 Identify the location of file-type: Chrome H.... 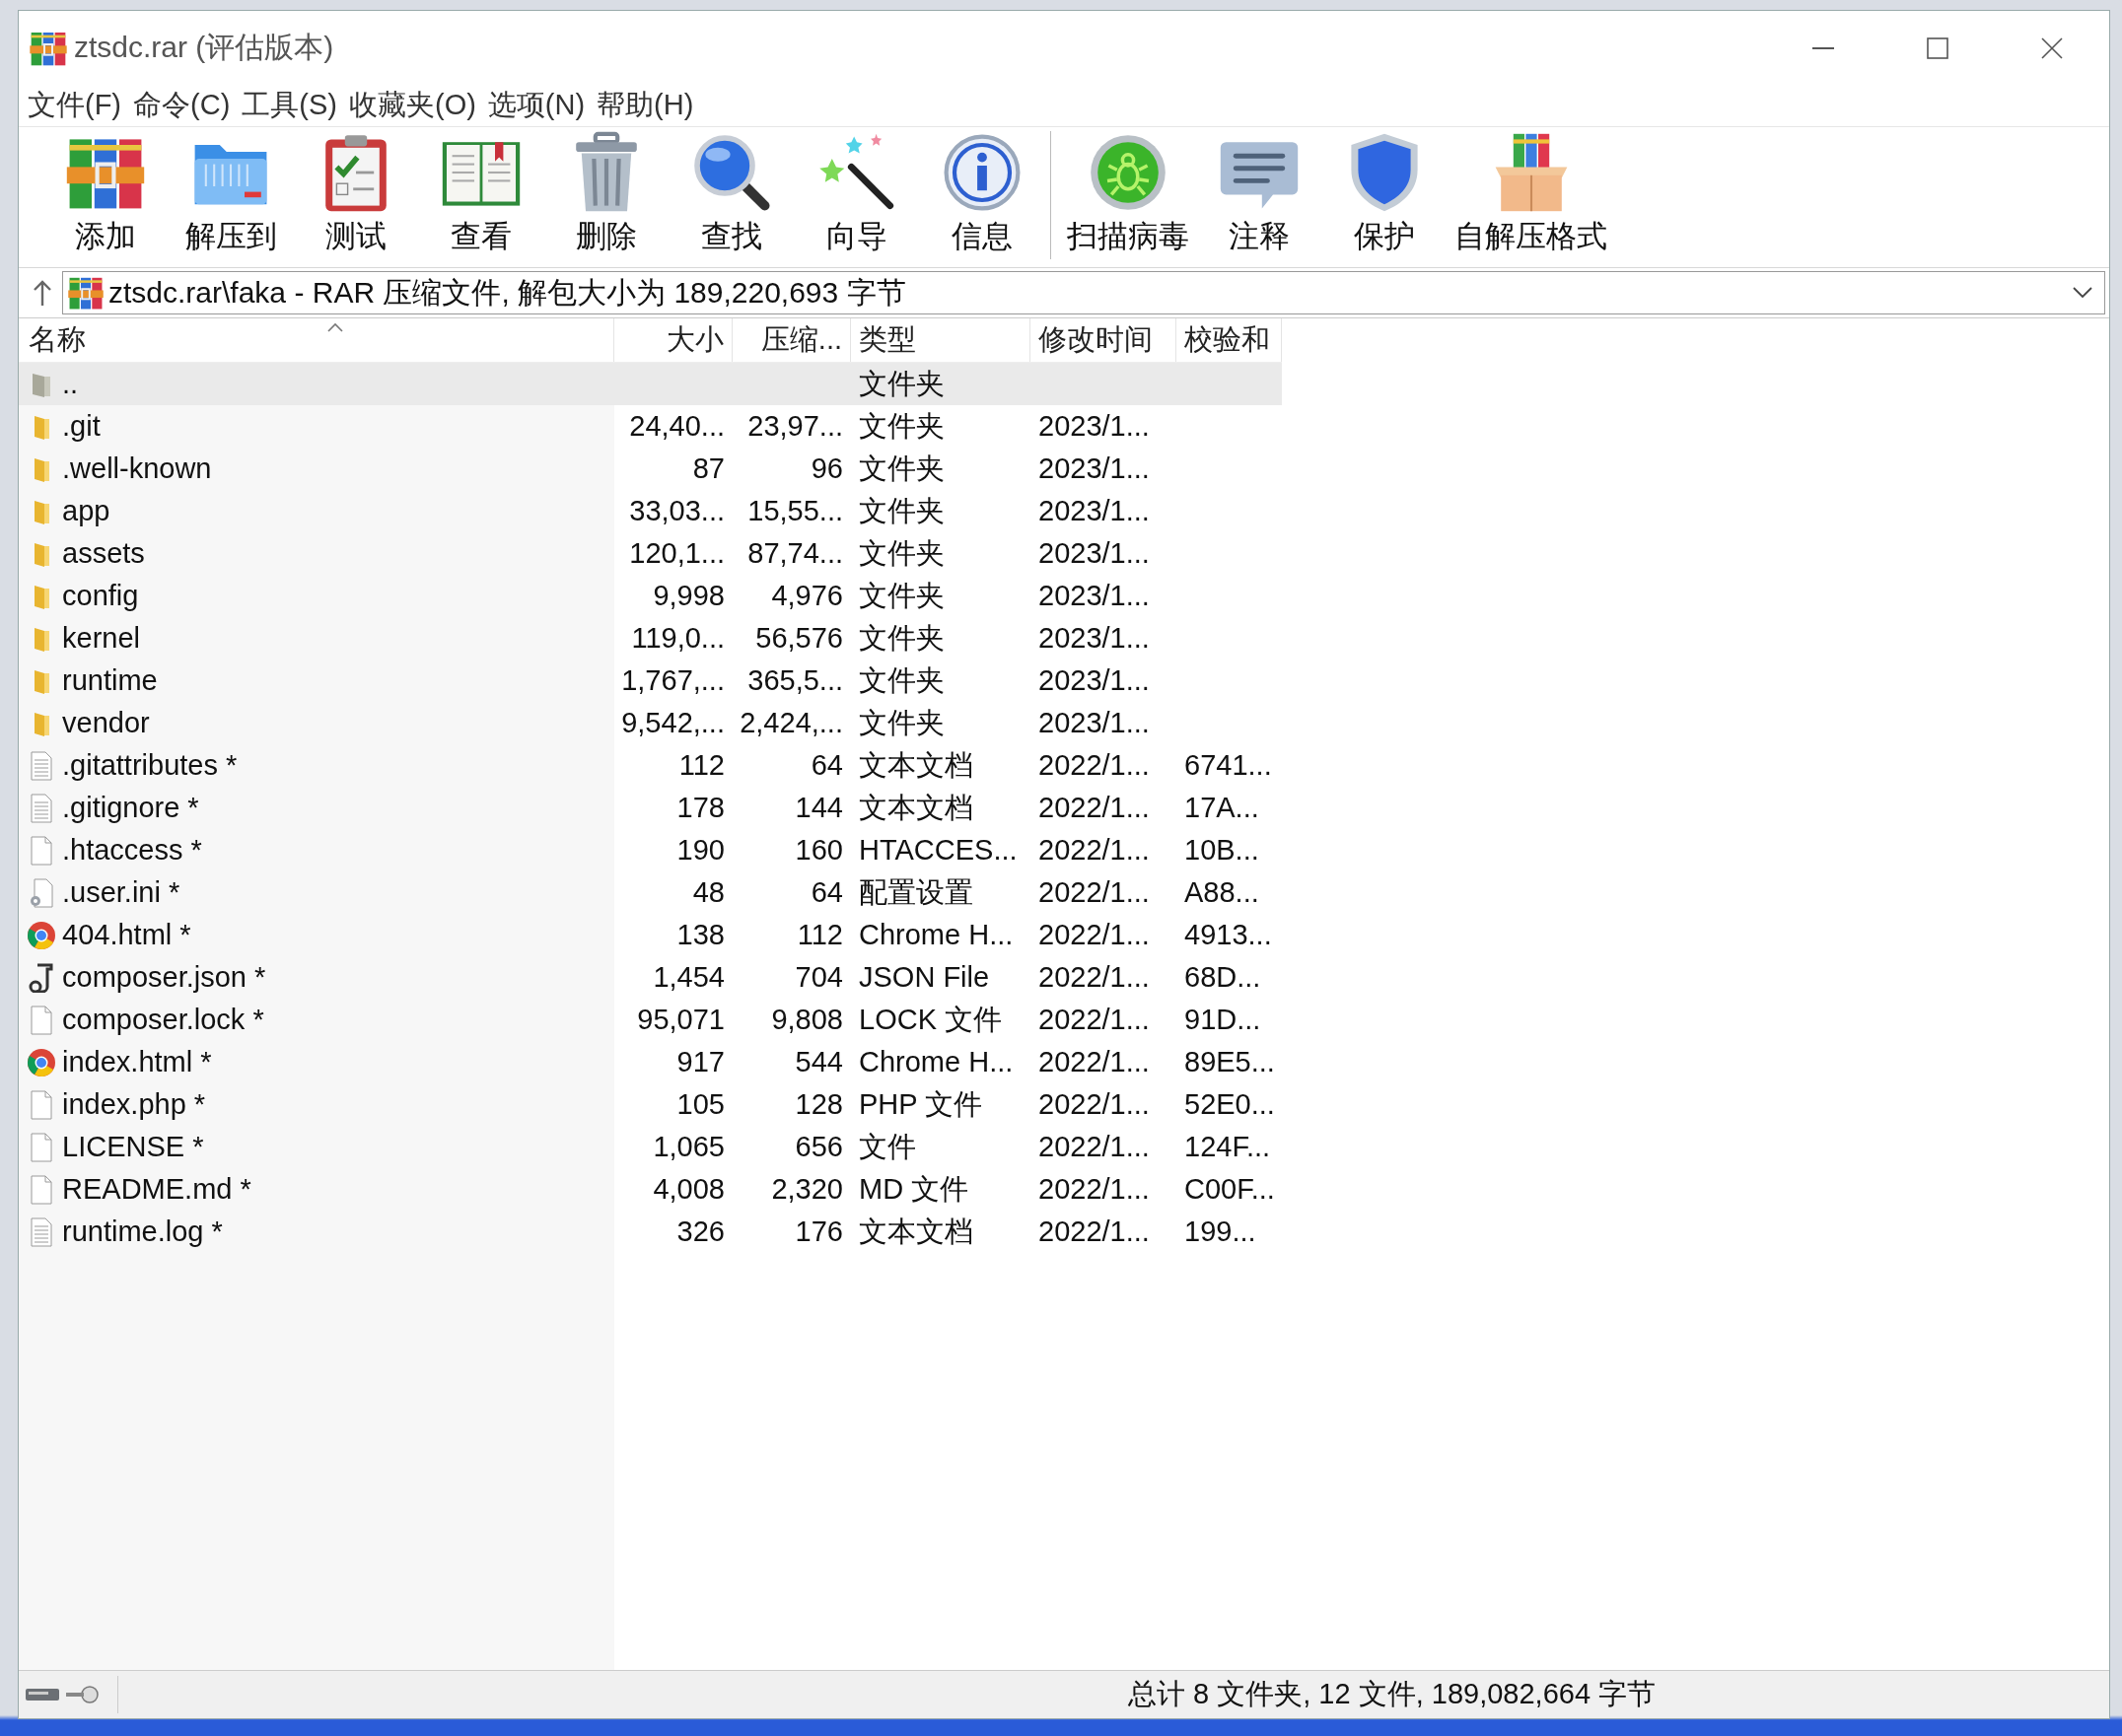
(937, 1062).